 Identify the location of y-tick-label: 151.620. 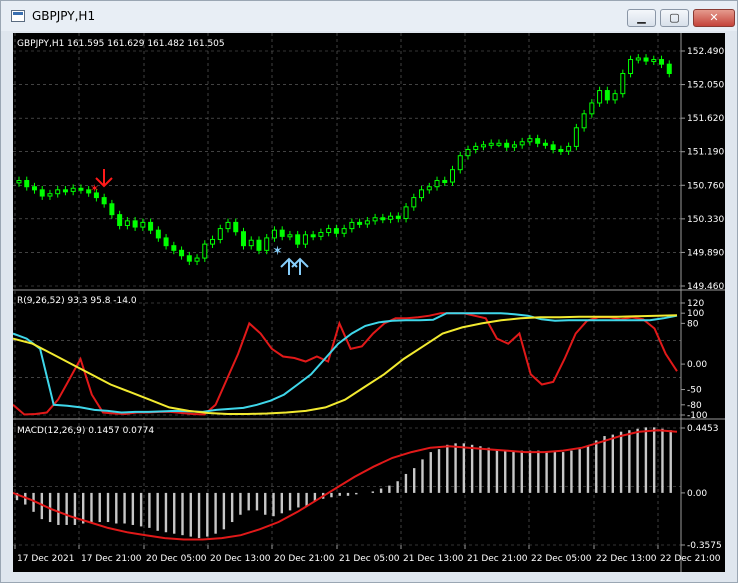
(705, 119).